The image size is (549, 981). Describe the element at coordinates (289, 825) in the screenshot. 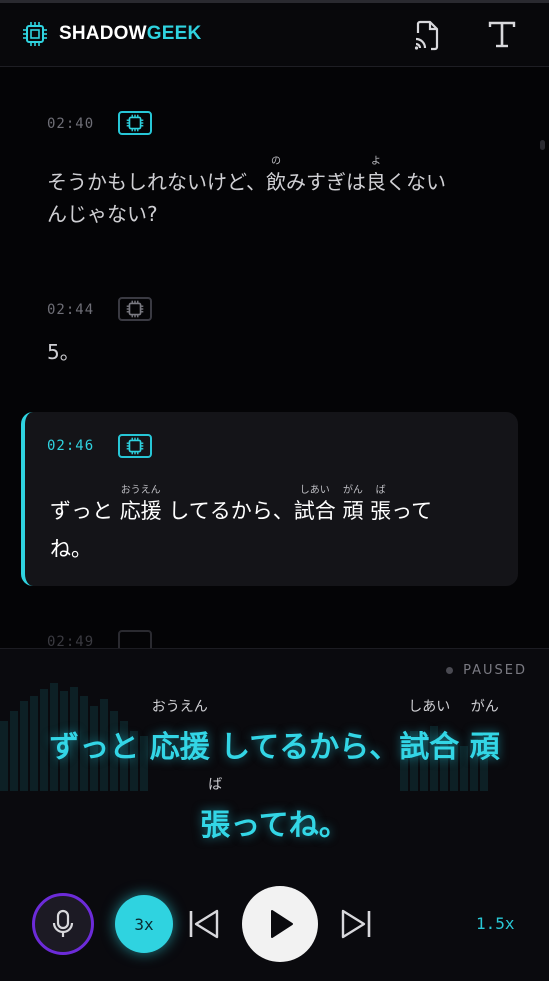

I see `text: ってね。` at that location.